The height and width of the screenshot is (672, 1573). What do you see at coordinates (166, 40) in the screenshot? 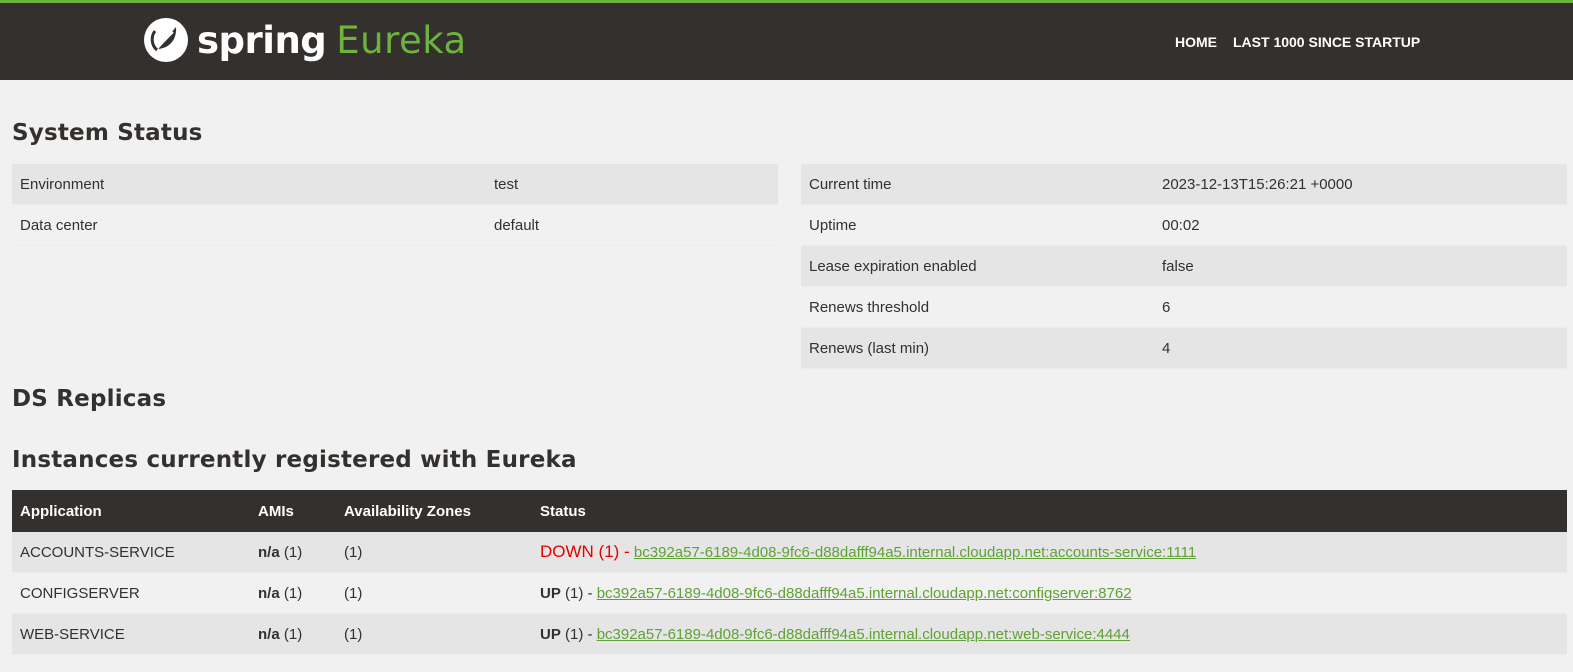
I see `spring-leaf-icon` at bounding box center [166, 40].